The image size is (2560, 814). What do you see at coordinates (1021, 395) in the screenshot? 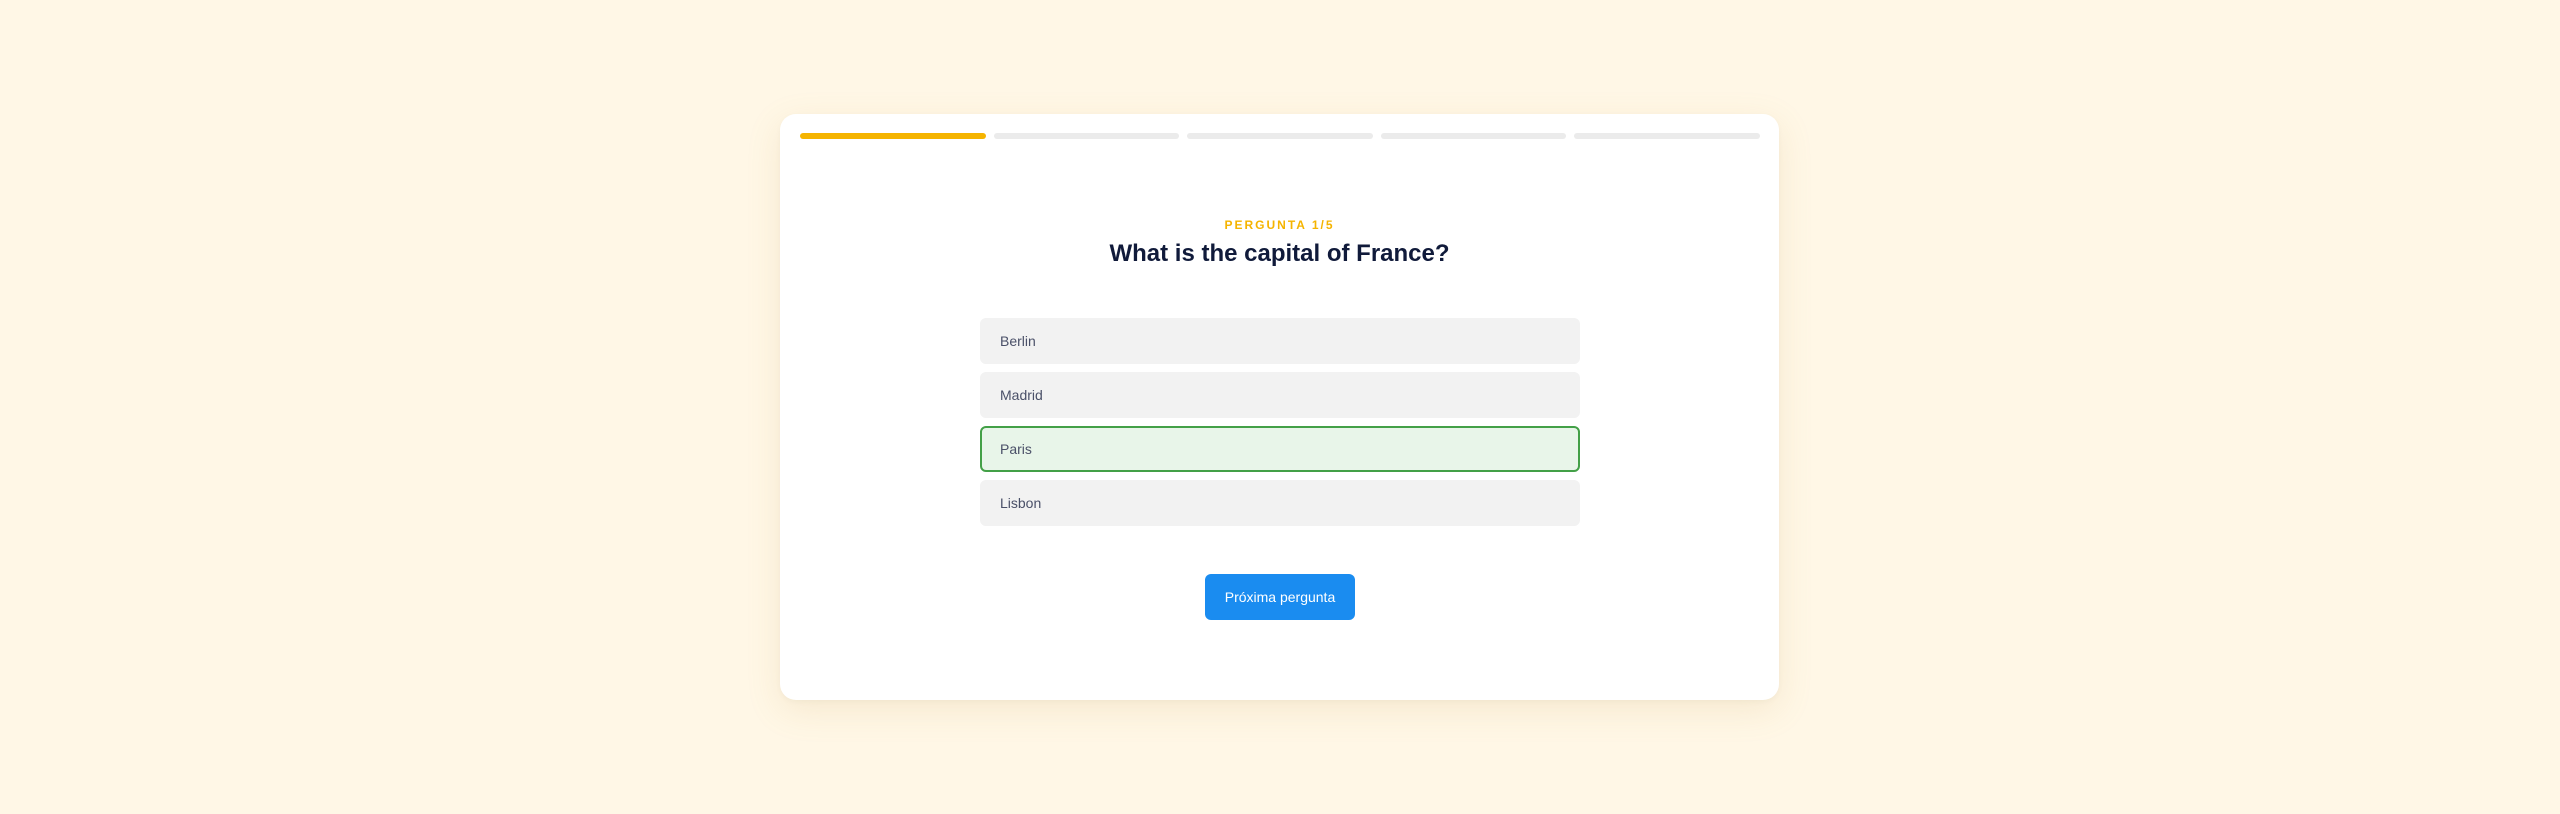
I see `answer-option-label: Madrid` at bounding box center [1021, 395].